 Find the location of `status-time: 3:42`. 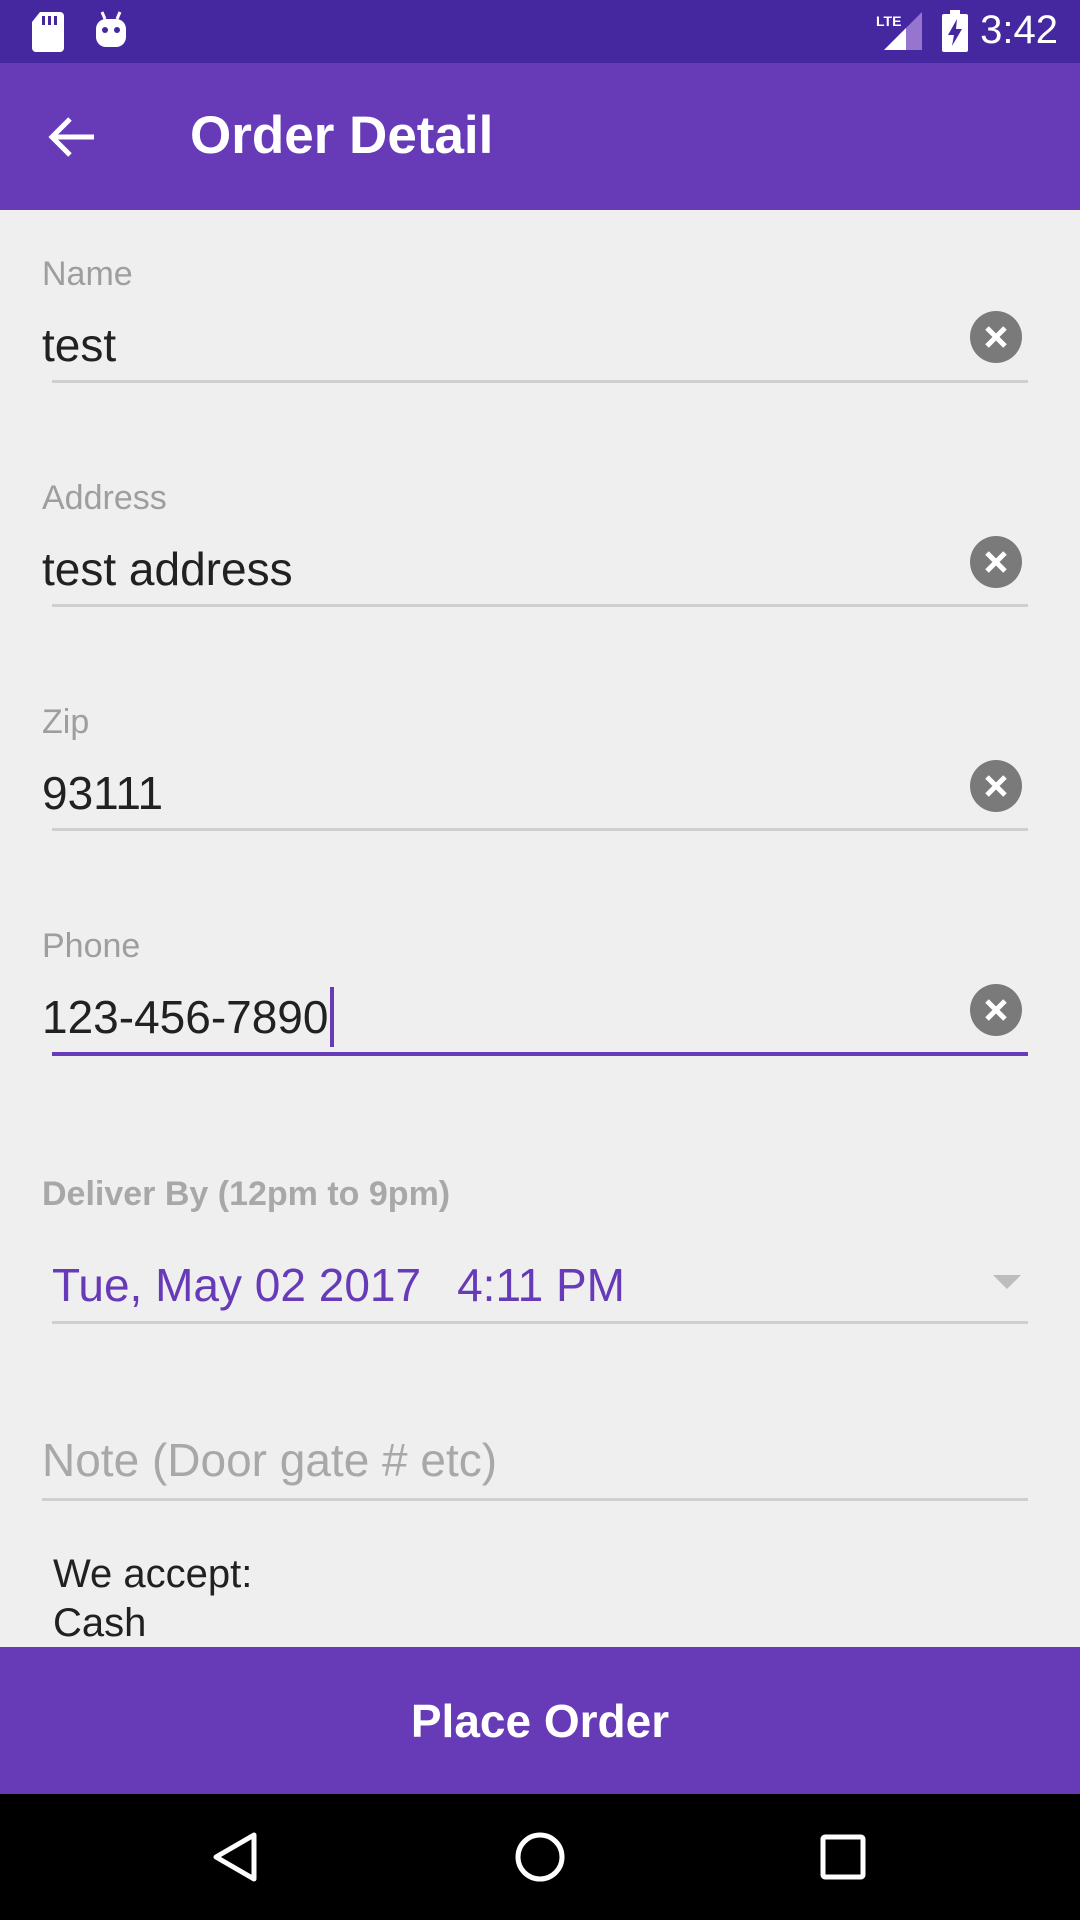

status-time: 3:42 is located at coordinates (1019, 30).